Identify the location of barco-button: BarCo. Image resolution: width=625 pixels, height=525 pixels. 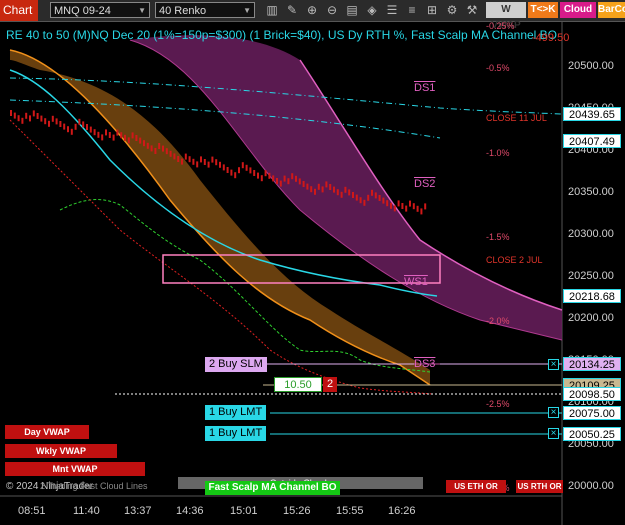
(611, 10).